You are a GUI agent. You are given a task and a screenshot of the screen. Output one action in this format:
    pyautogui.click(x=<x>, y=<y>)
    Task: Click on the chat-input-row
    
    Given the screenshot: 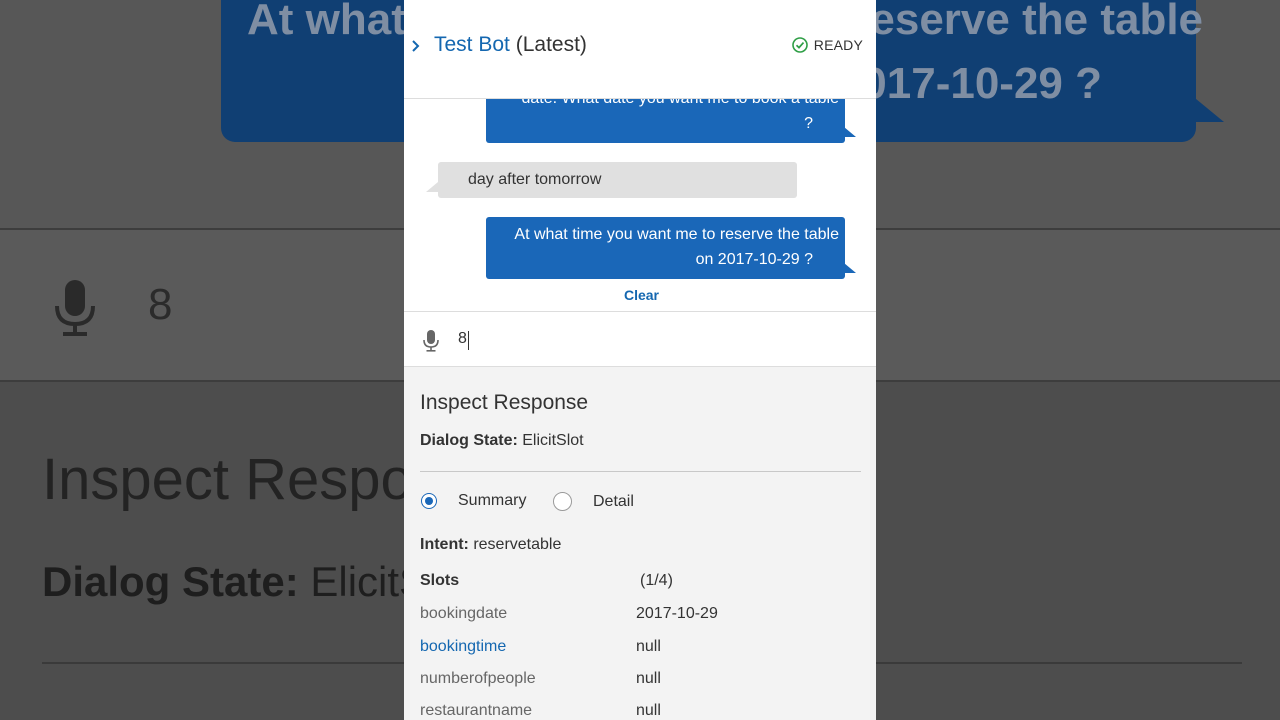 What is the action you would take?
    pyautogui.click(x=640, y=339)
    